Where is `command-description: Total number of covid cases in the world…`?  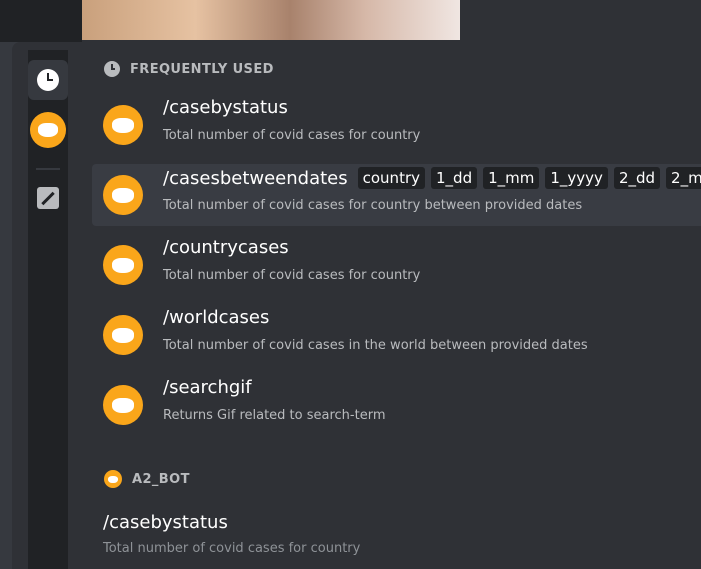
command-description: Total number of covid cases in the world… is located at coordinates (375, 345).